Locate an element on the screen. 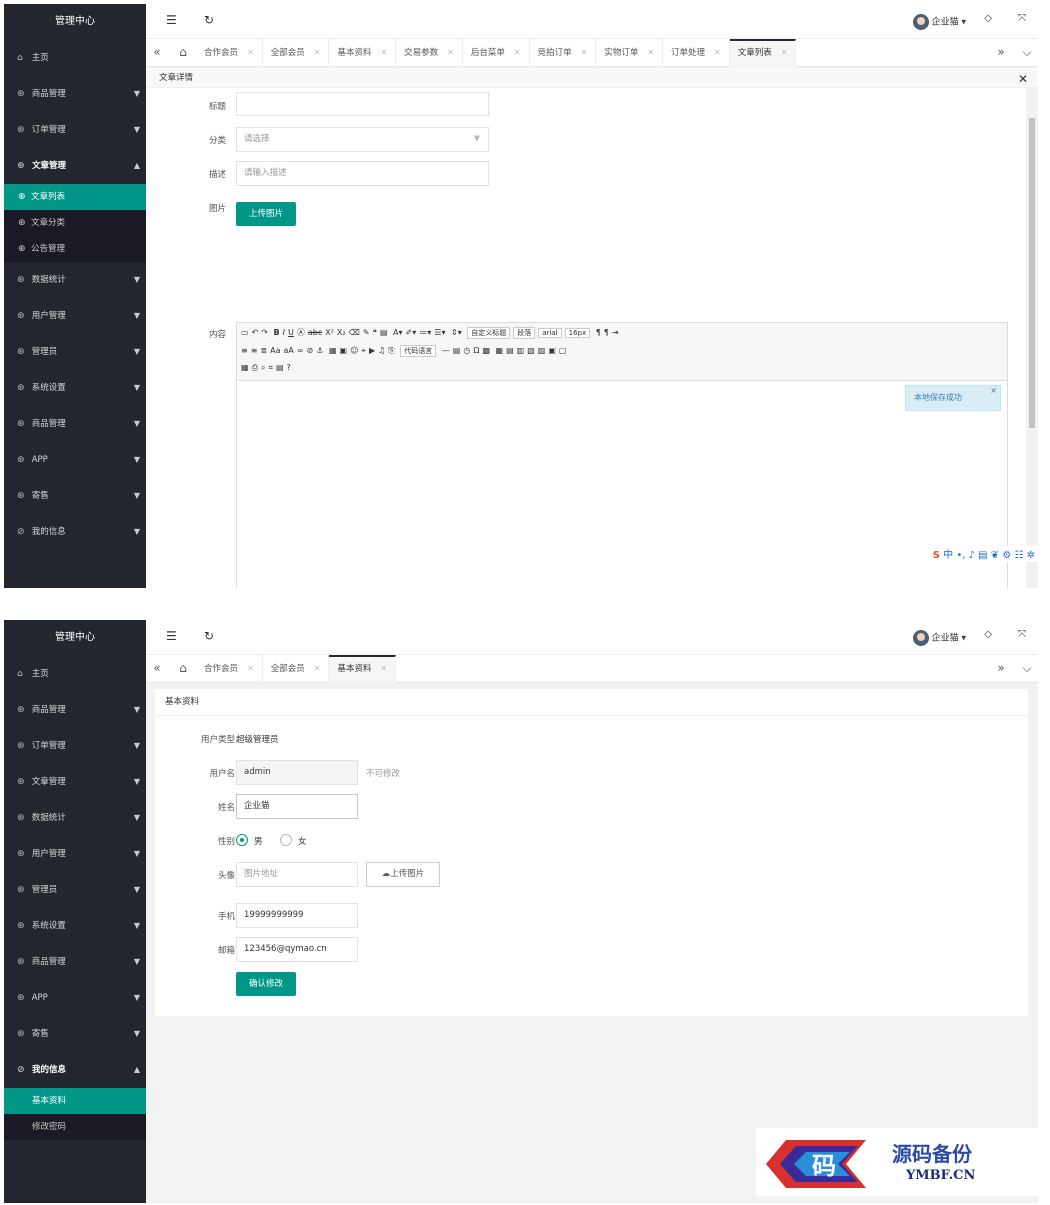 The height and width of the screenshot is (1205, 1050). merge-cells-icon: ▣ is located at coordinates (552, 350).